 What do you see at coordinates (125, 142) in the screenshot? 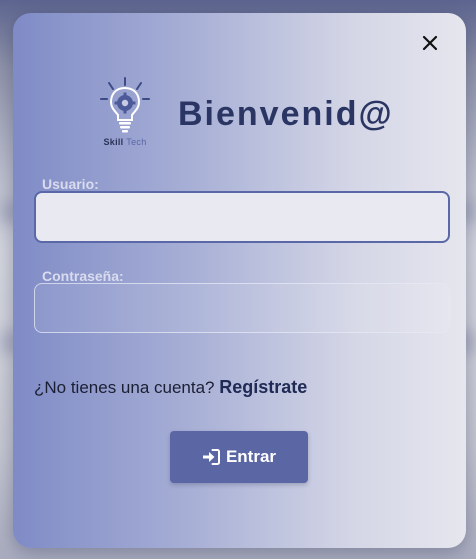
I see `brand-name: Skill Tech` at bounding box center [125, 142].